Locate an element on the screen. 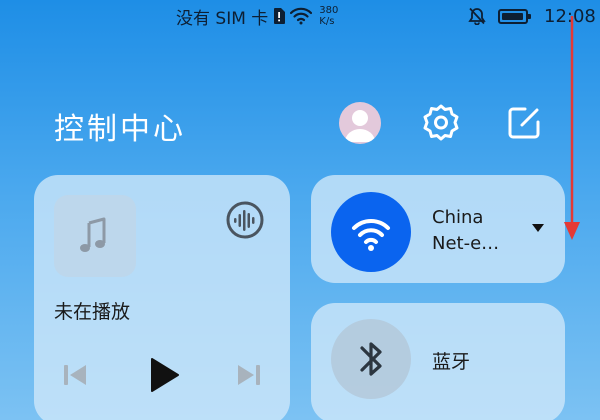 This screenshot has width=600, height=420. play-icon is located at coordinates (164, 375).